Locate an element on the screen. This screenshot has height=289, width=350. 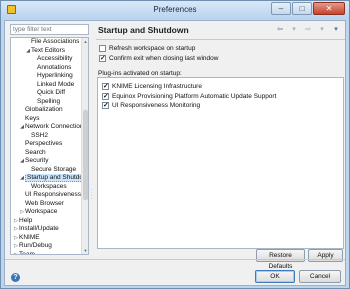
back-menu-icon: ▾ is located at coordinates (294, 29).